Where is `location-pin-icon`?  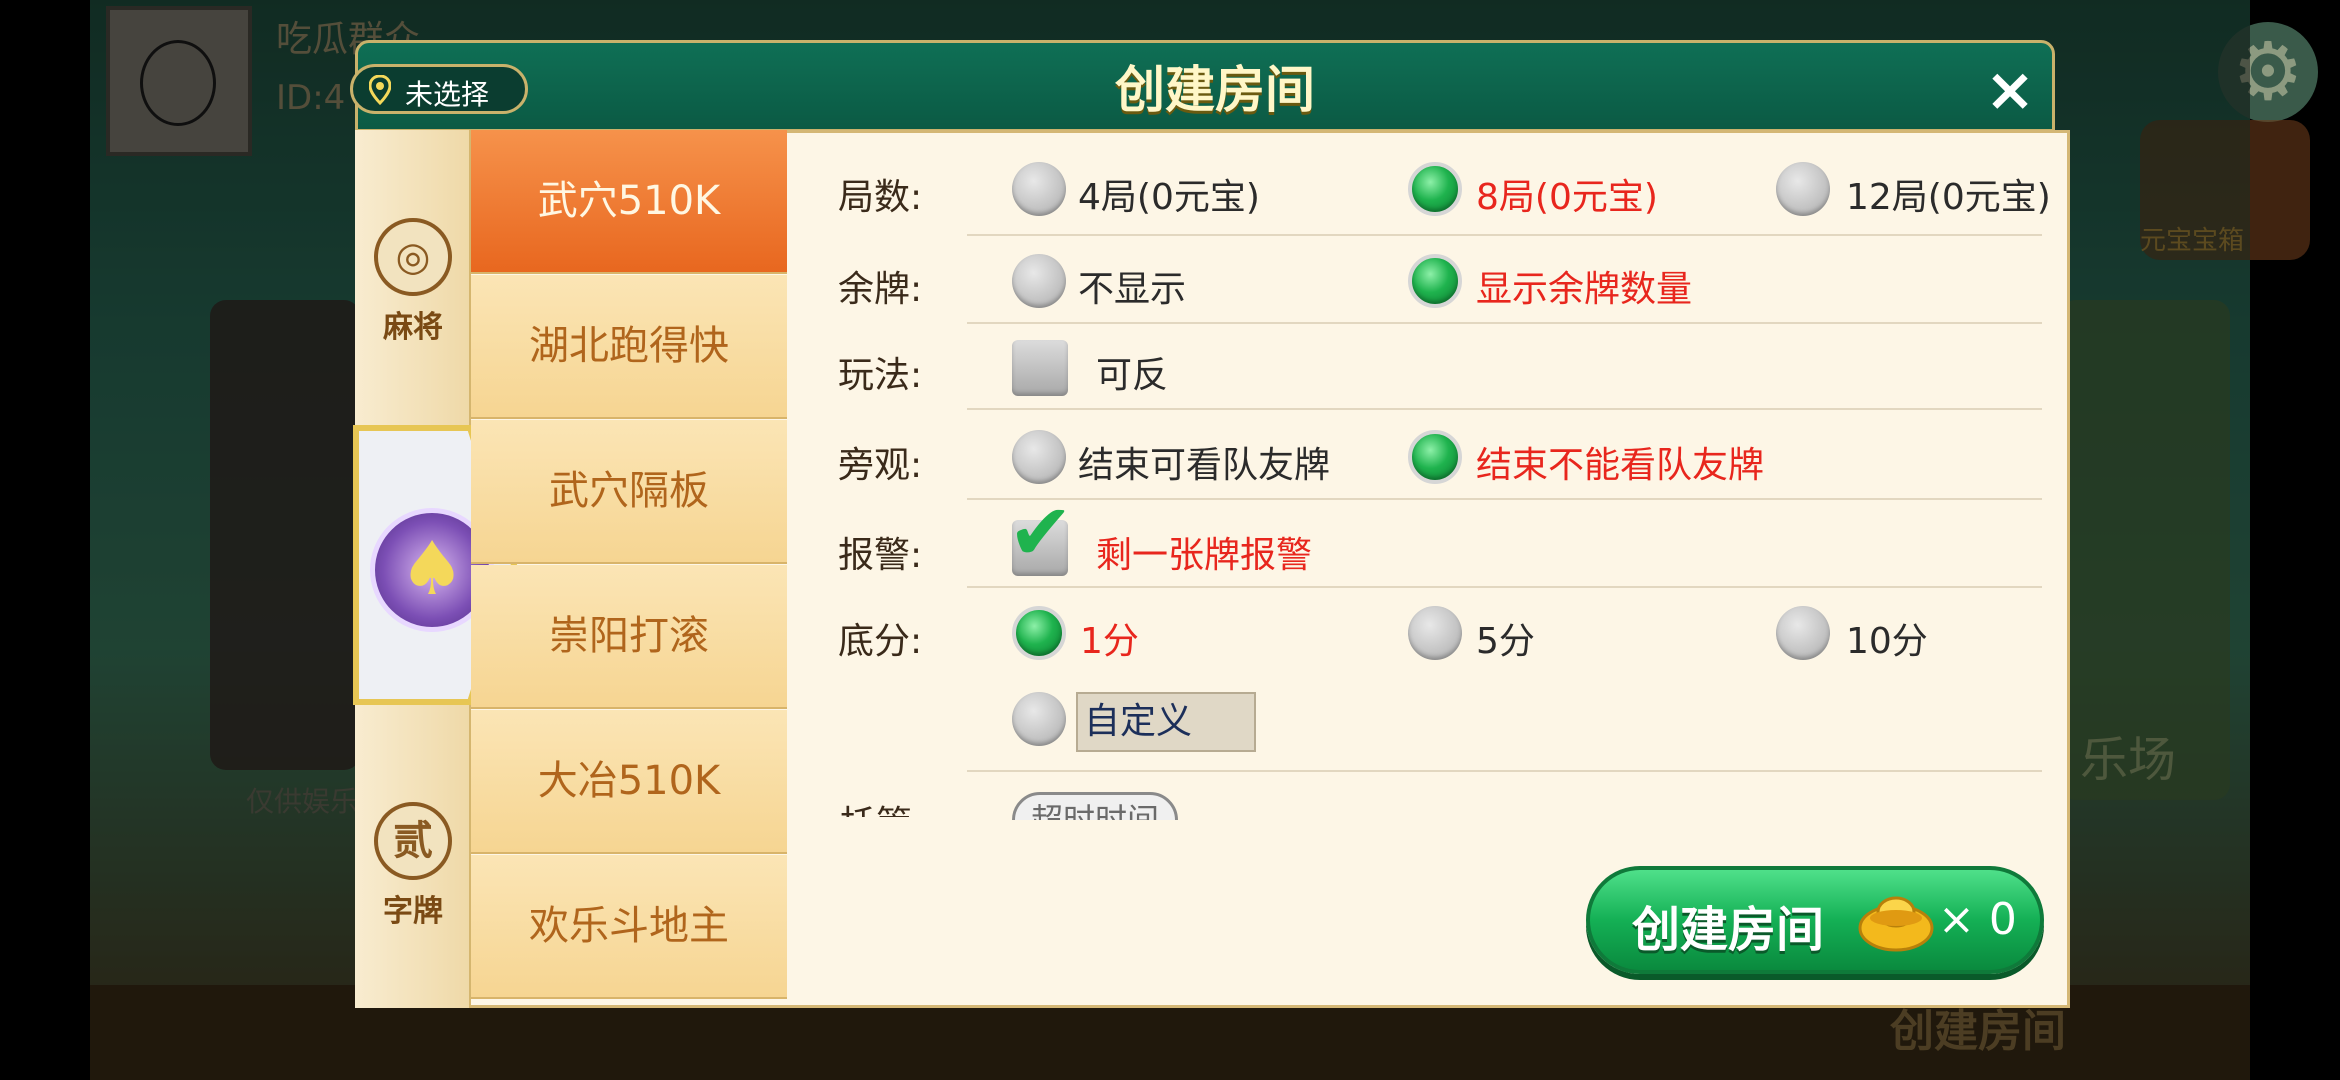
location-pin-icon is located at coordinates (380, 90).